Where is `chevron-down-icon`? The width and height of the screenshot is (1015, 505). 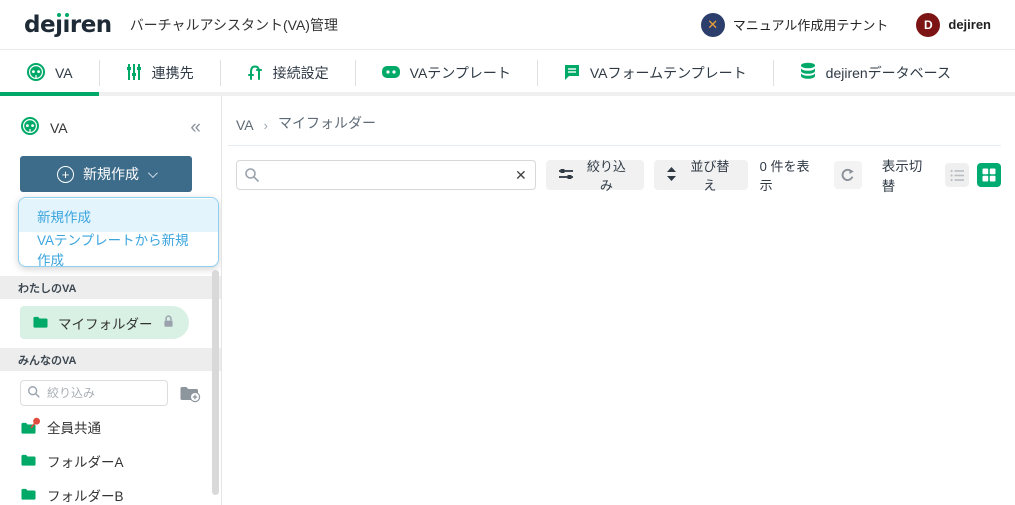
chevron-down-icon is located at coordinates (152, 172).